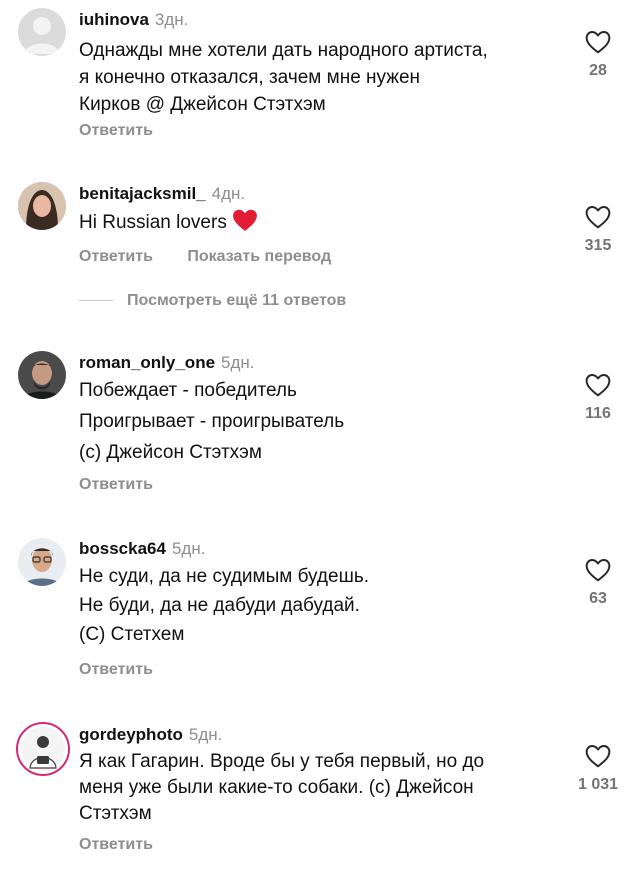 This screenshot has width=640, height=869. Describe the element at coordinates (228, 193) in the screenshot. I see `comment-time: 4дн.` at that location.